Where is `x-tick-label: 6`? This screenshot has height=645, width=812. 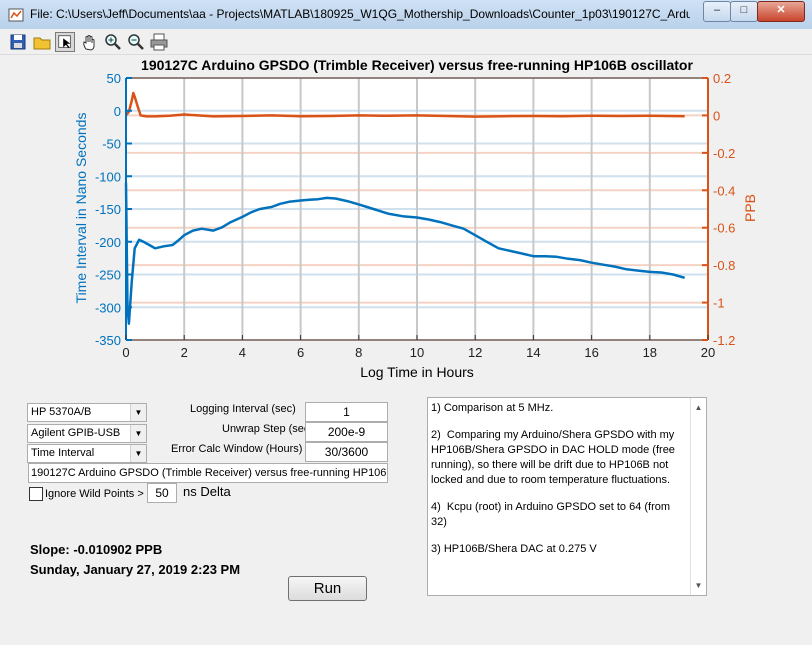 x-tick-label: 6 is located at coordinates (300, 352).